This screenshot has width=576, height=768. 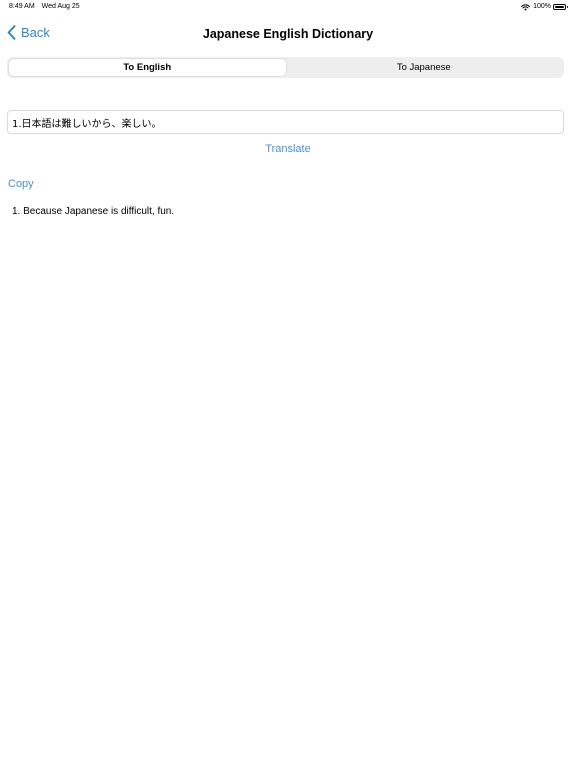 I want to click on status-bar: 8:49 AM Wed Aug 25 100%, so click(x=288, y=7).